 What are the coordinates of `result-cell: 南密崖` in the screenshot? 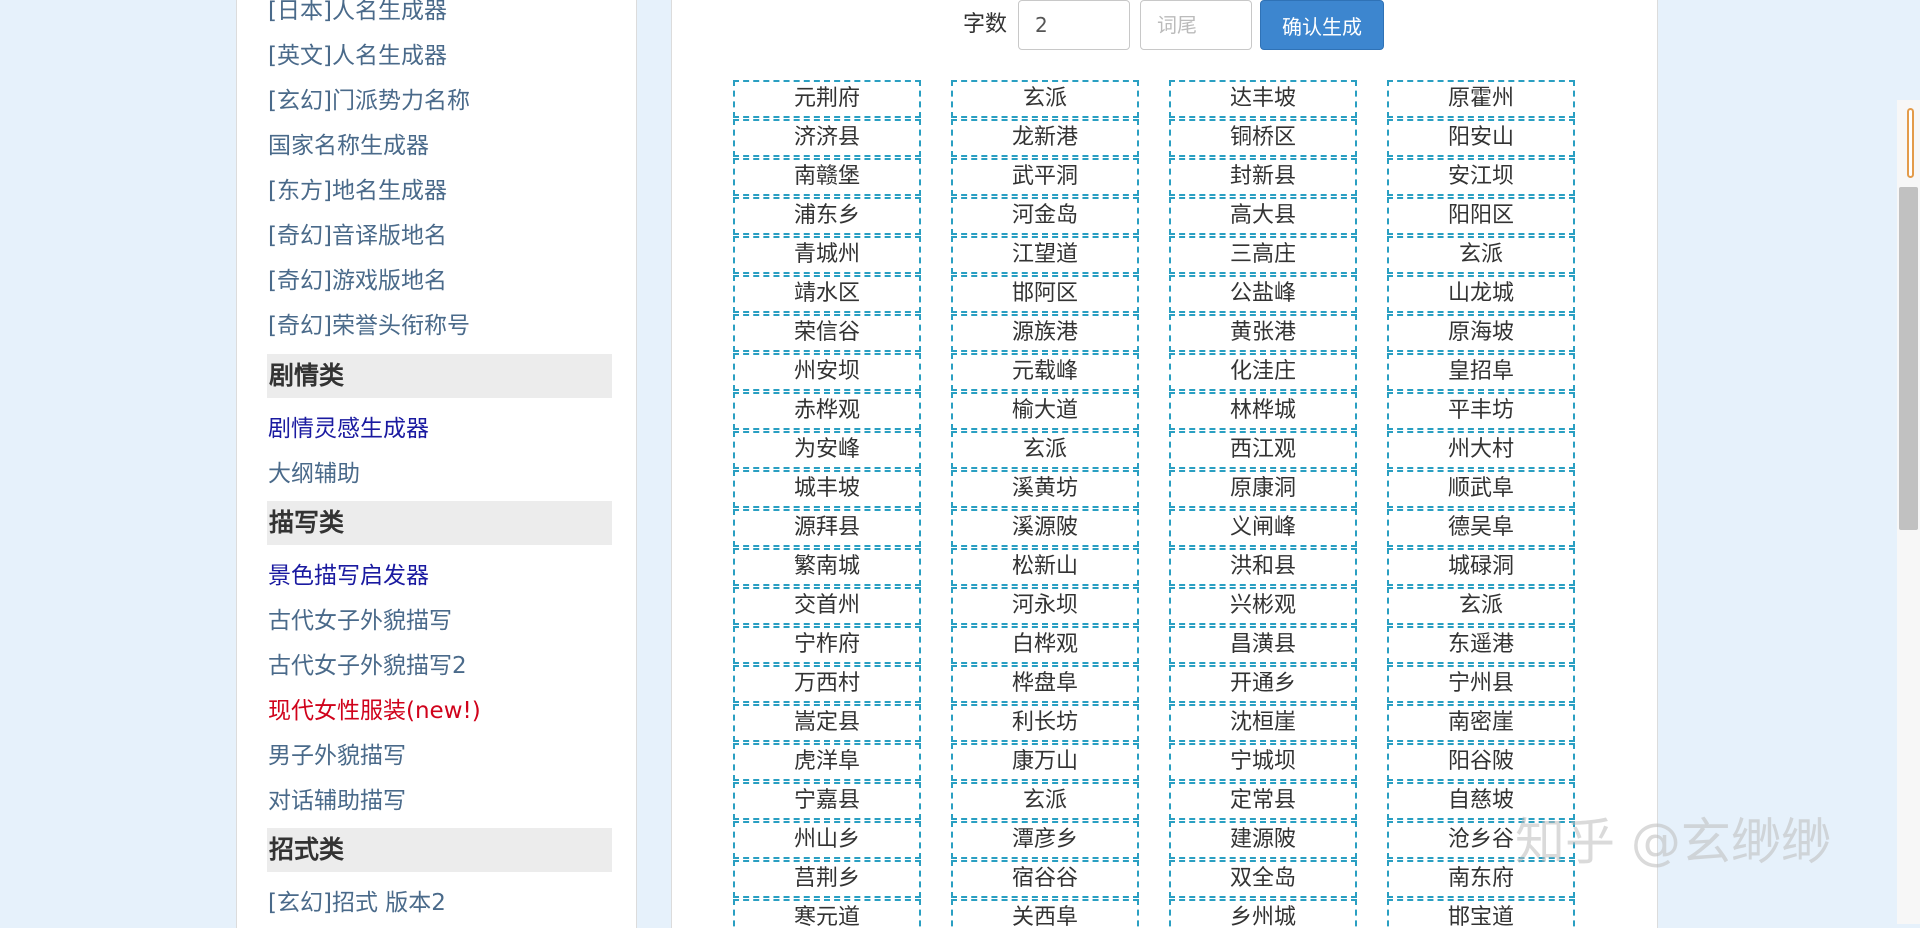 It's located at (1481, 723).